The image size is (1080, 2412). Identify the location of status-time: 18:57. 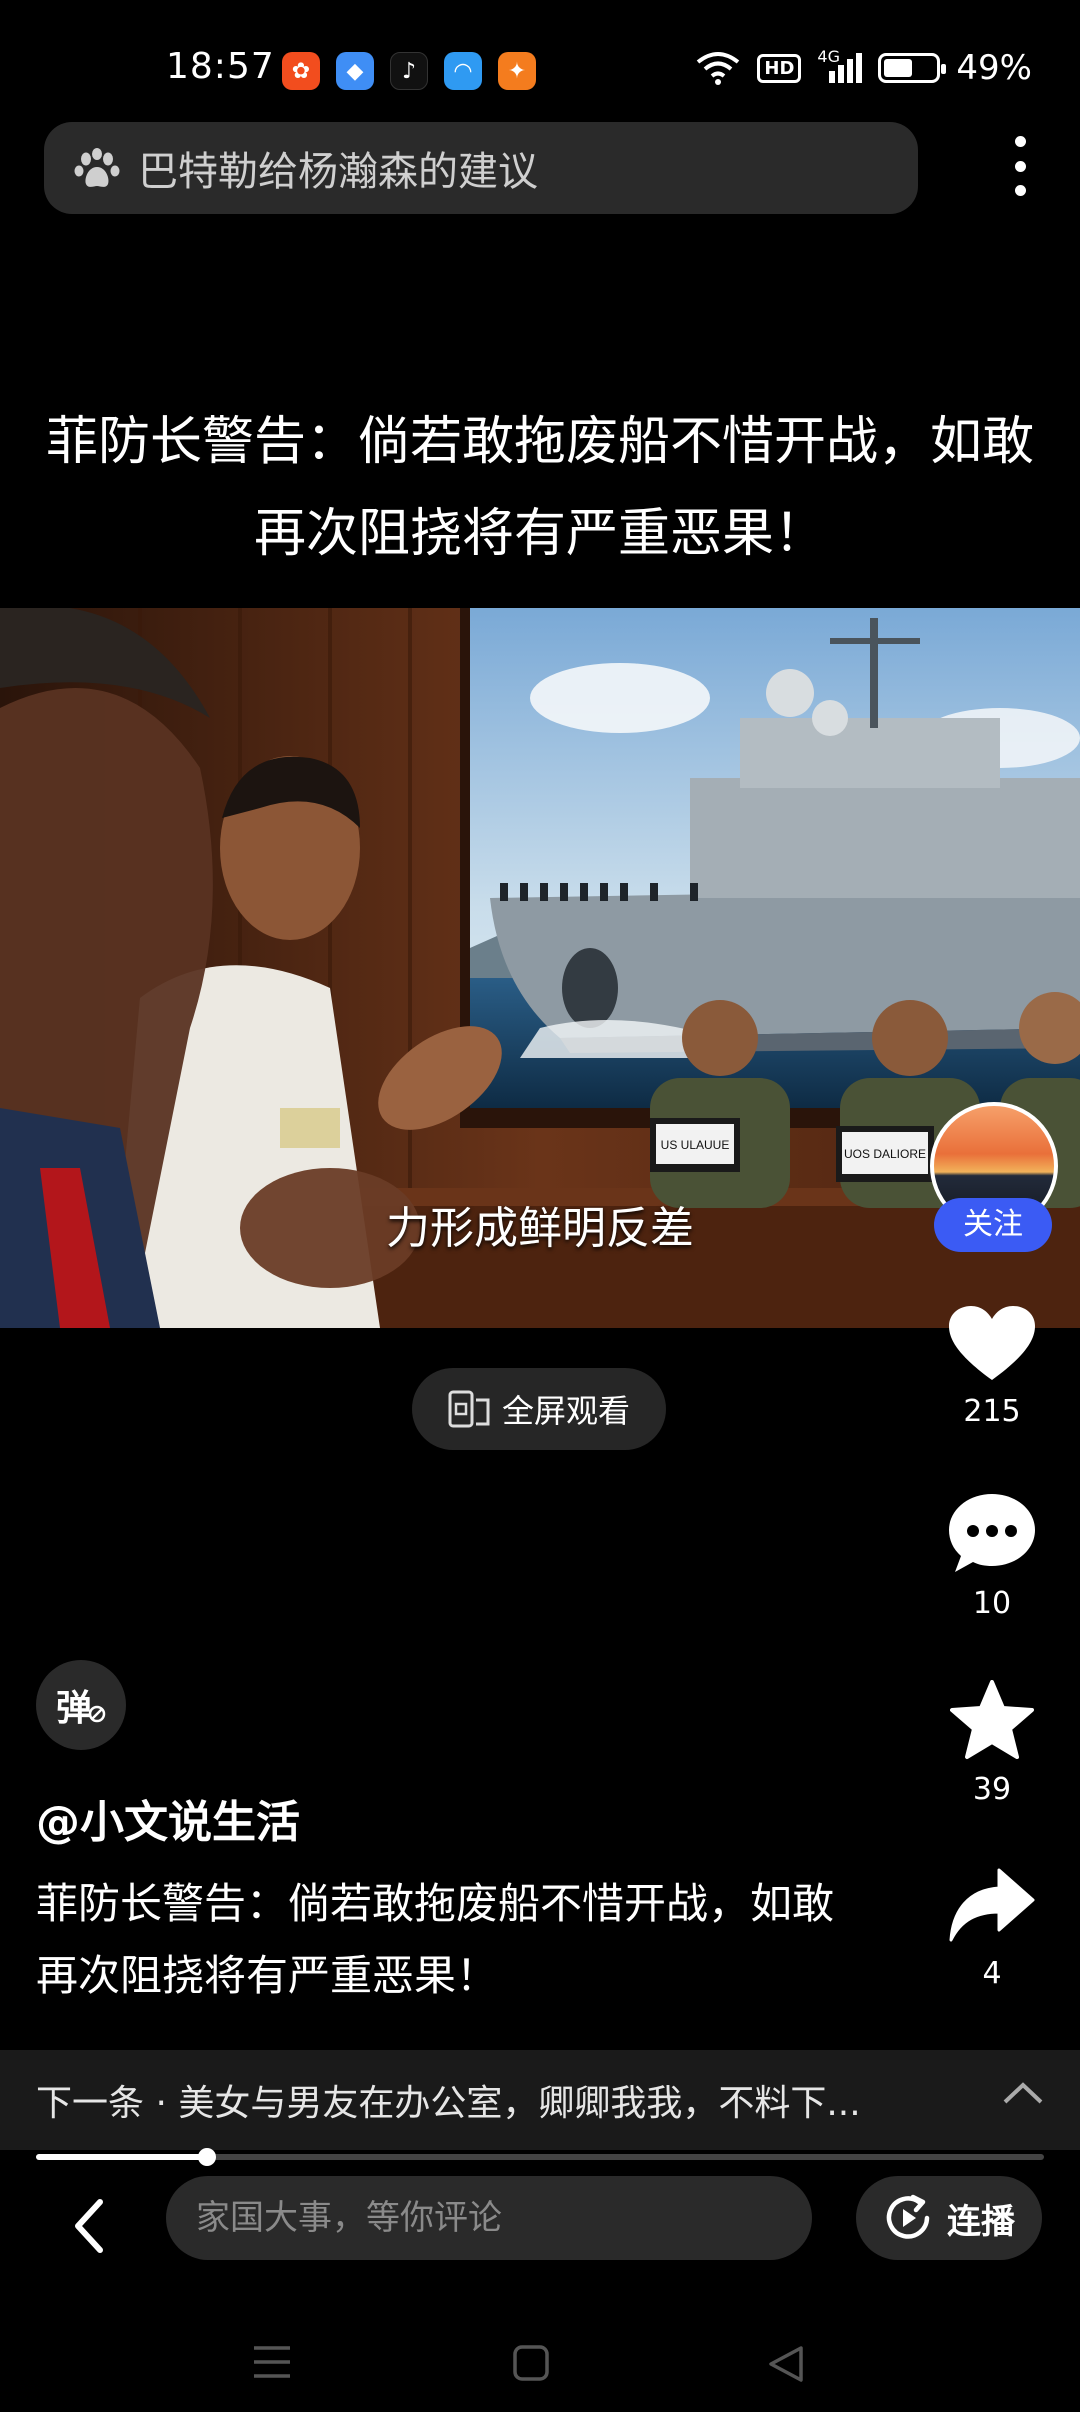
(220, 66).